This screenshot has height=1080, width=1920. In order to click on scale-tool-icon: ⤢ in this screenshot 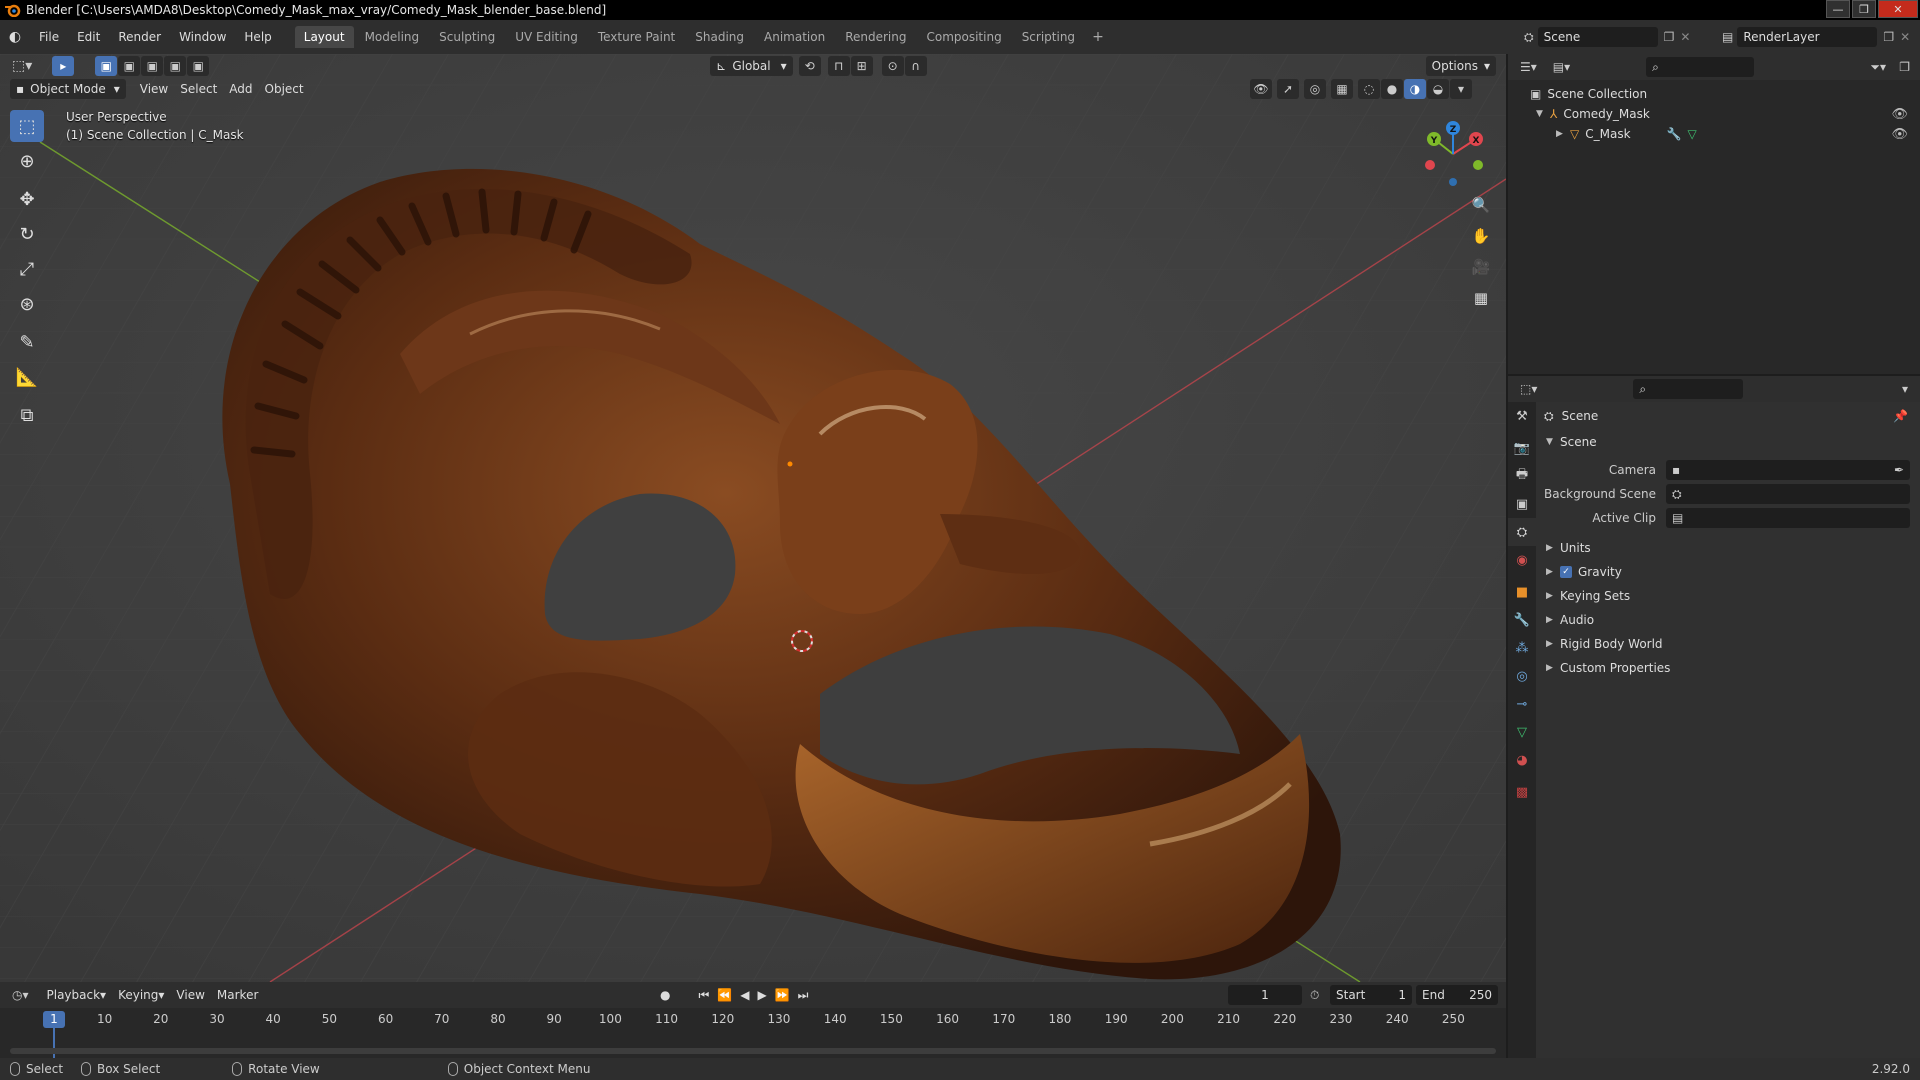, I will do `click(27, 269)`.